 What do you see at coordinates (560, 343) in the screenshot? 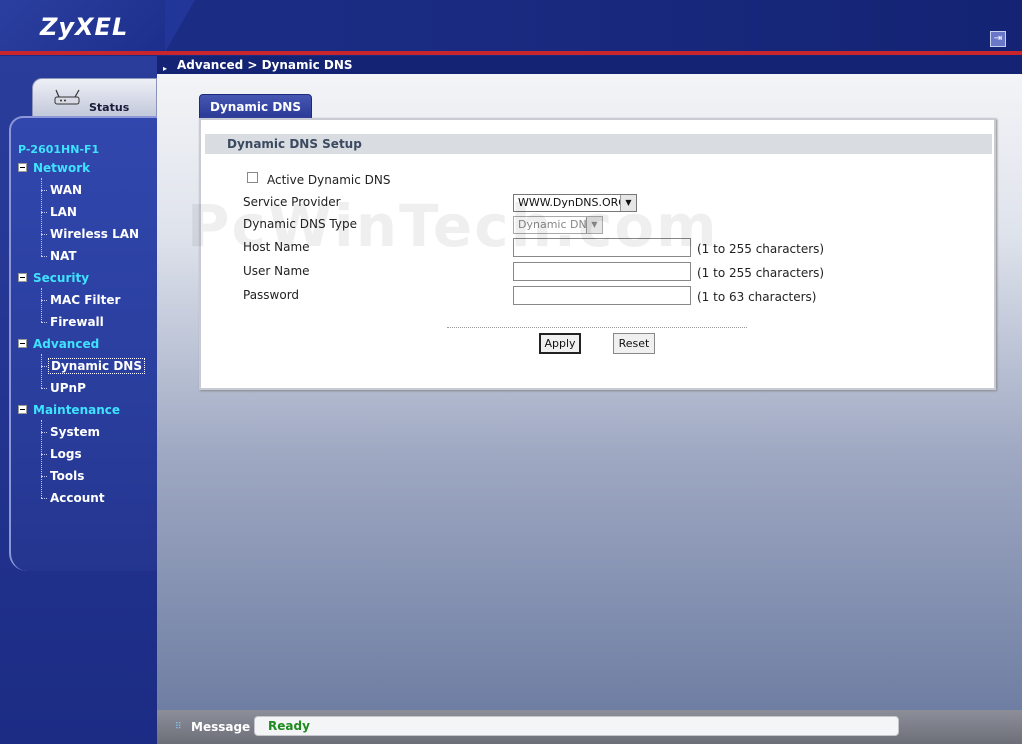
I see `apply-button: Apply` at bounding box center [560, 343].